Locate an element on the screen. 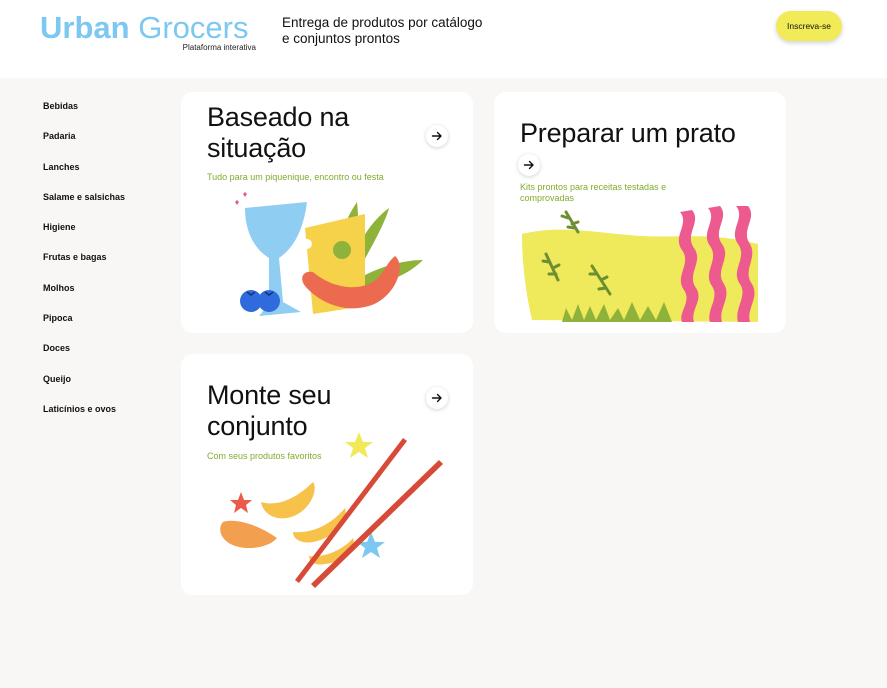  picnic-illustration is located at coordinates (329, 254).